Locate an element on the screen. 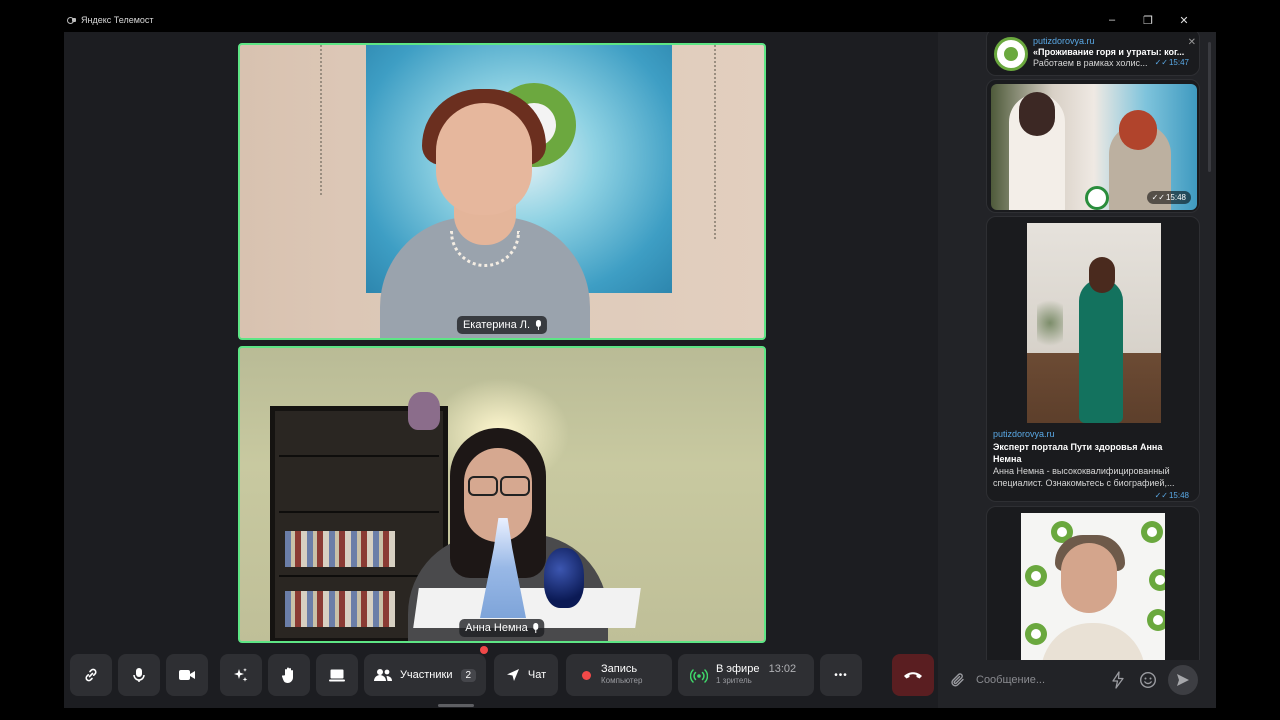 Image resolution: width=1280 pixels, height=720 pixels. lightning-icon is located at coordinates (1118, 680).